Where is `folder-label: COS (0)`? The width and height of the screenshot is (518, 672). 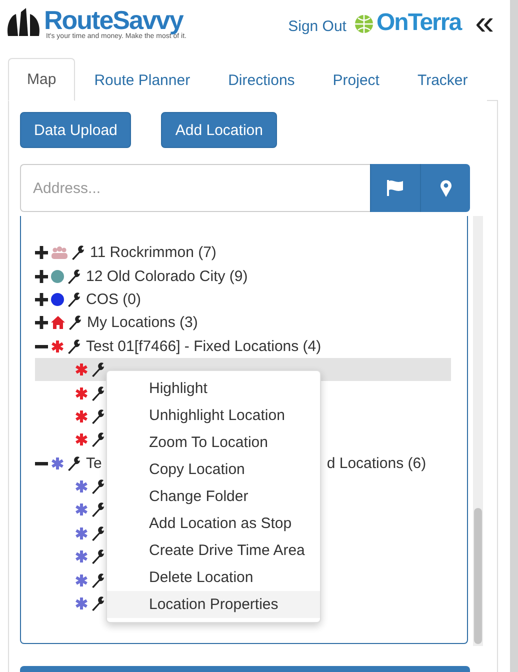 folder-label: COS (0) is located at coordinates (114, 299).